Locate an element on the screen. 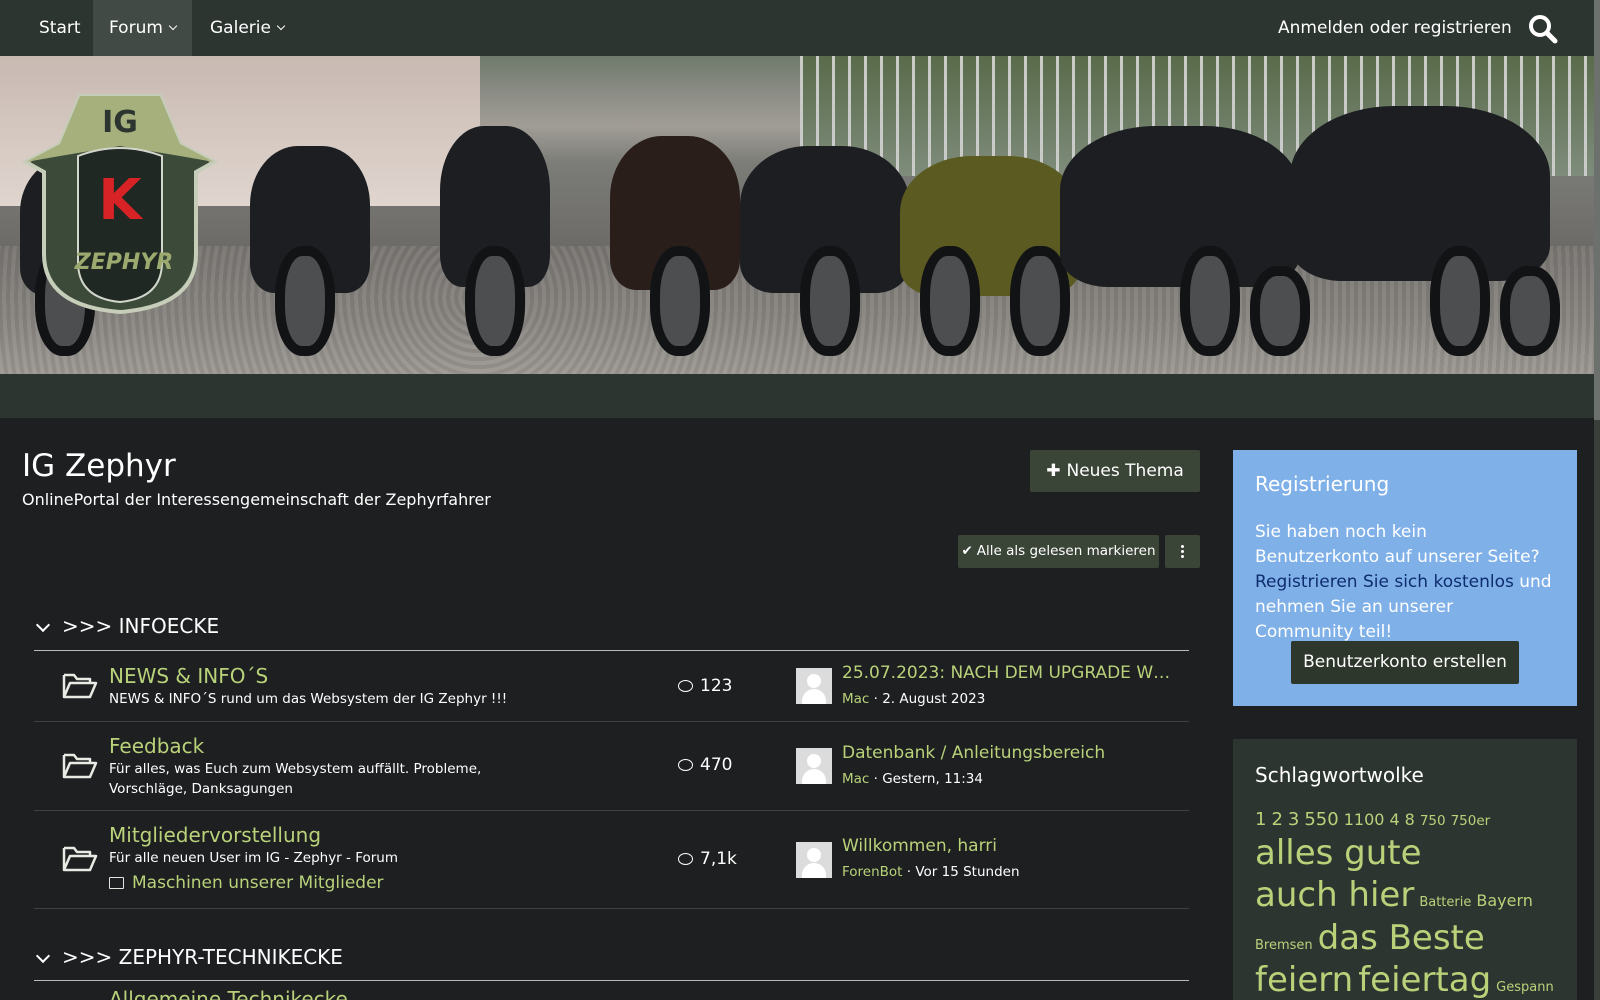 The image size is (1600, 1000). banner-bottom-strip is located at coordinates (797, 396).